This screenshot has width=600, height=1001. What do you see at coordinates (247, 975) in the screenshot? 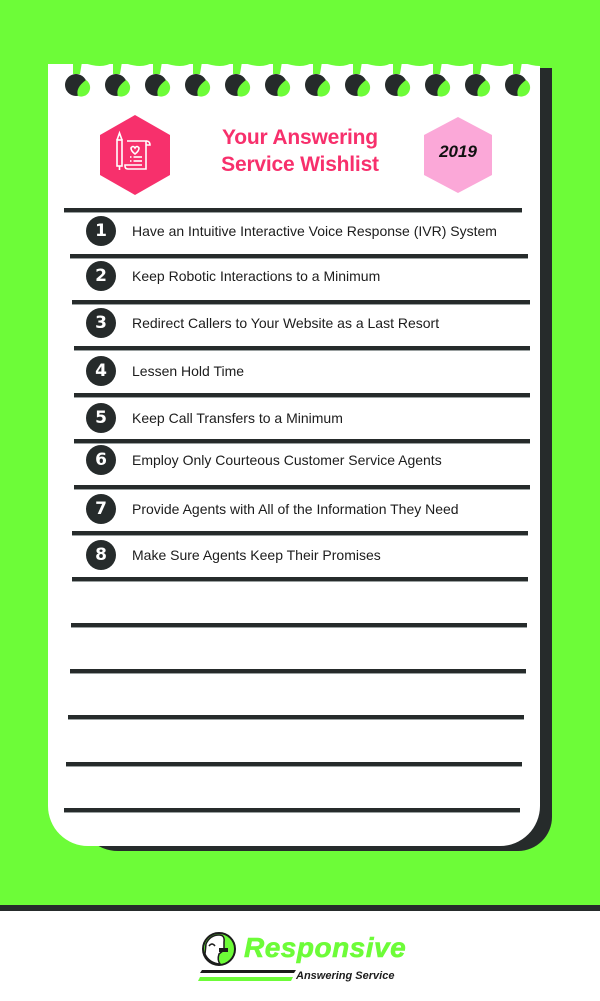
I see `logo-underline-stripes` at bounding box center [247, 975].